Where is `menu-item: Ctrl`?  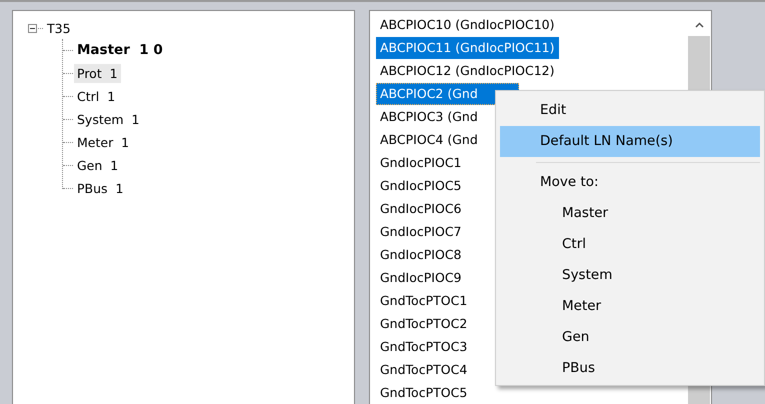 menu-item: Ctrl is located at coordinates (630, 244).